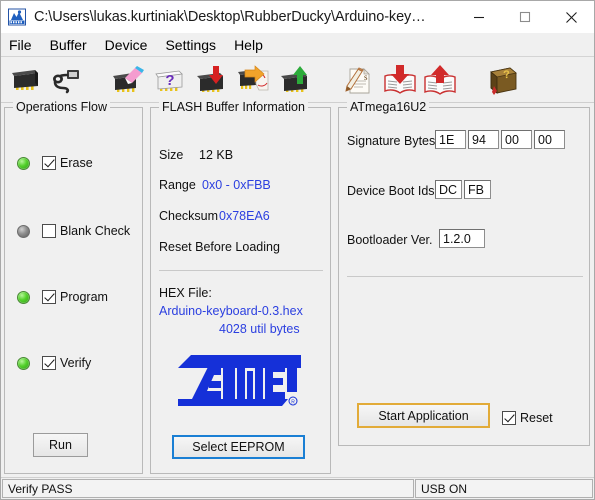 Image resolution: width=595 pixels, height=500 pixels. I want to click on book-arrow-up-icon, so click(440, 81).